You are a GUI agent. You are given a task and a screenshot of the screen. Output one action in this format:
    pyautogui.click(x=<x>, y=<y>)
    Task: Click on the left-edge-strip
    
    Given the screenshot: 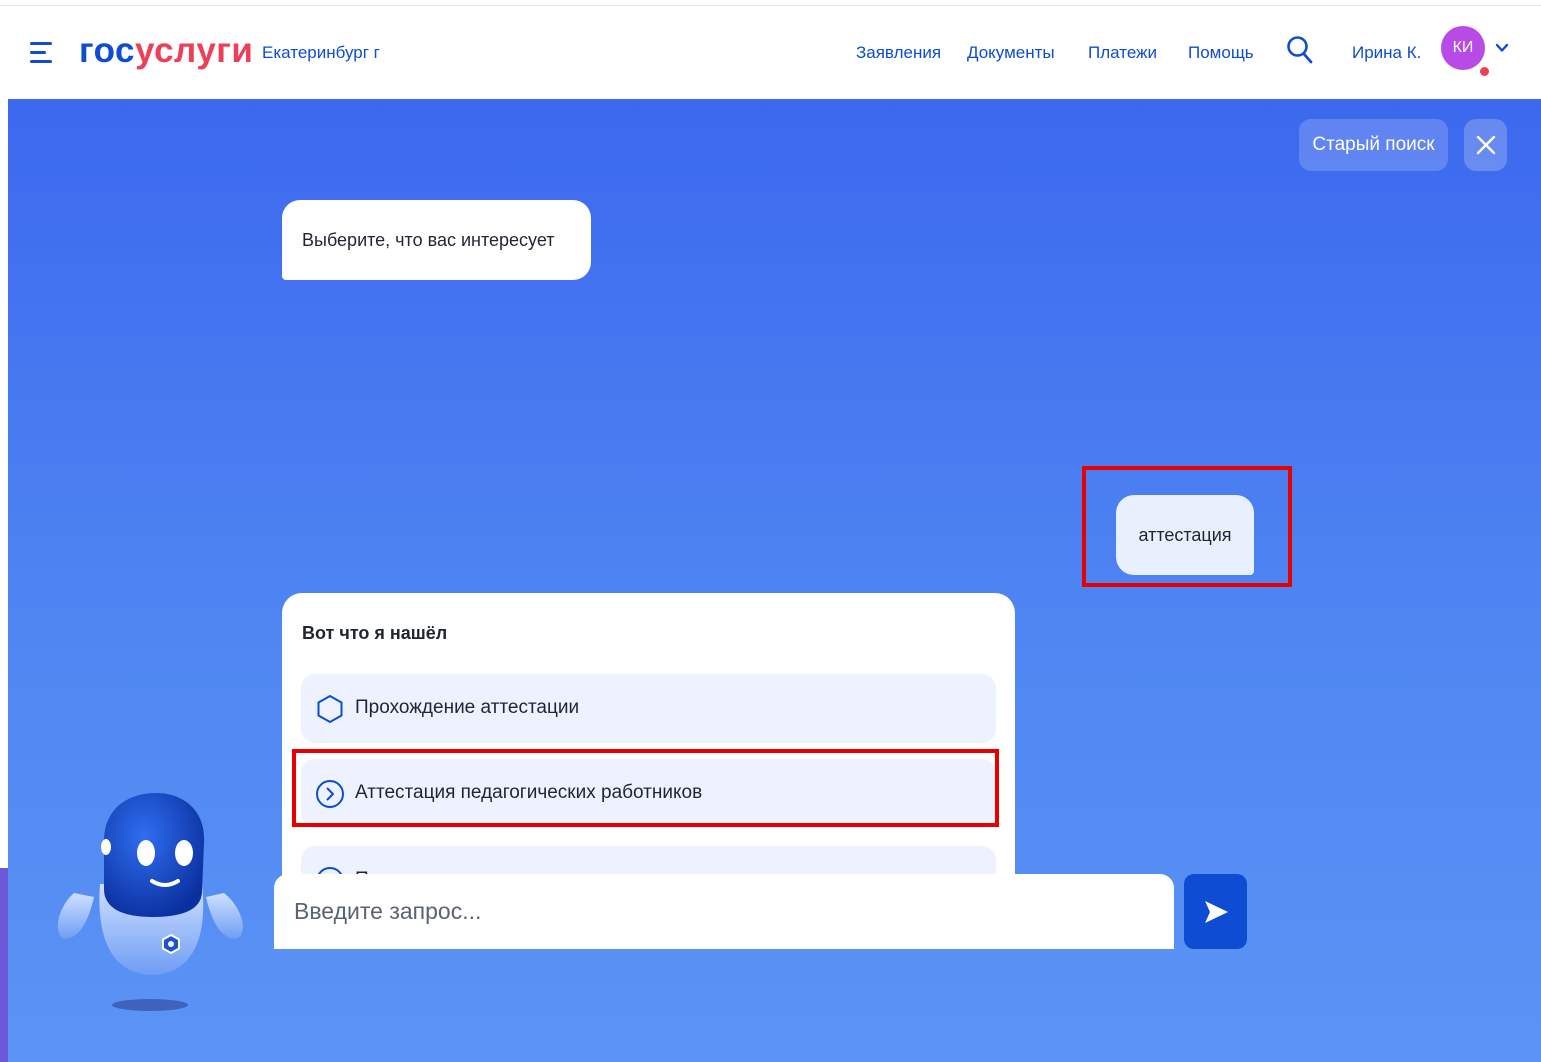 What is the action you would take?
    pyautogui.click(x=4, y=965)
    